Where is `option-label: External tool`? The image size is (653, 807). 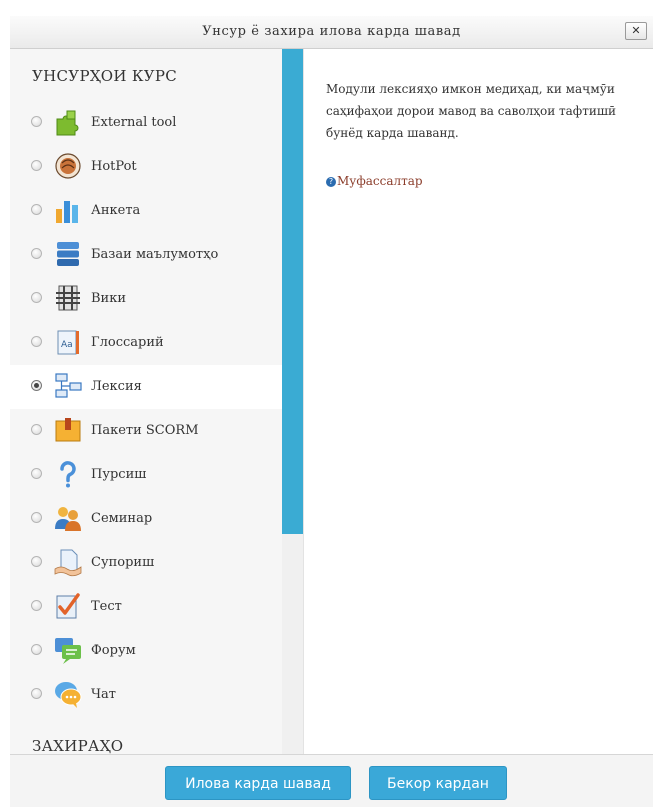 option-label: External tool is located at coordinates (134, 122).